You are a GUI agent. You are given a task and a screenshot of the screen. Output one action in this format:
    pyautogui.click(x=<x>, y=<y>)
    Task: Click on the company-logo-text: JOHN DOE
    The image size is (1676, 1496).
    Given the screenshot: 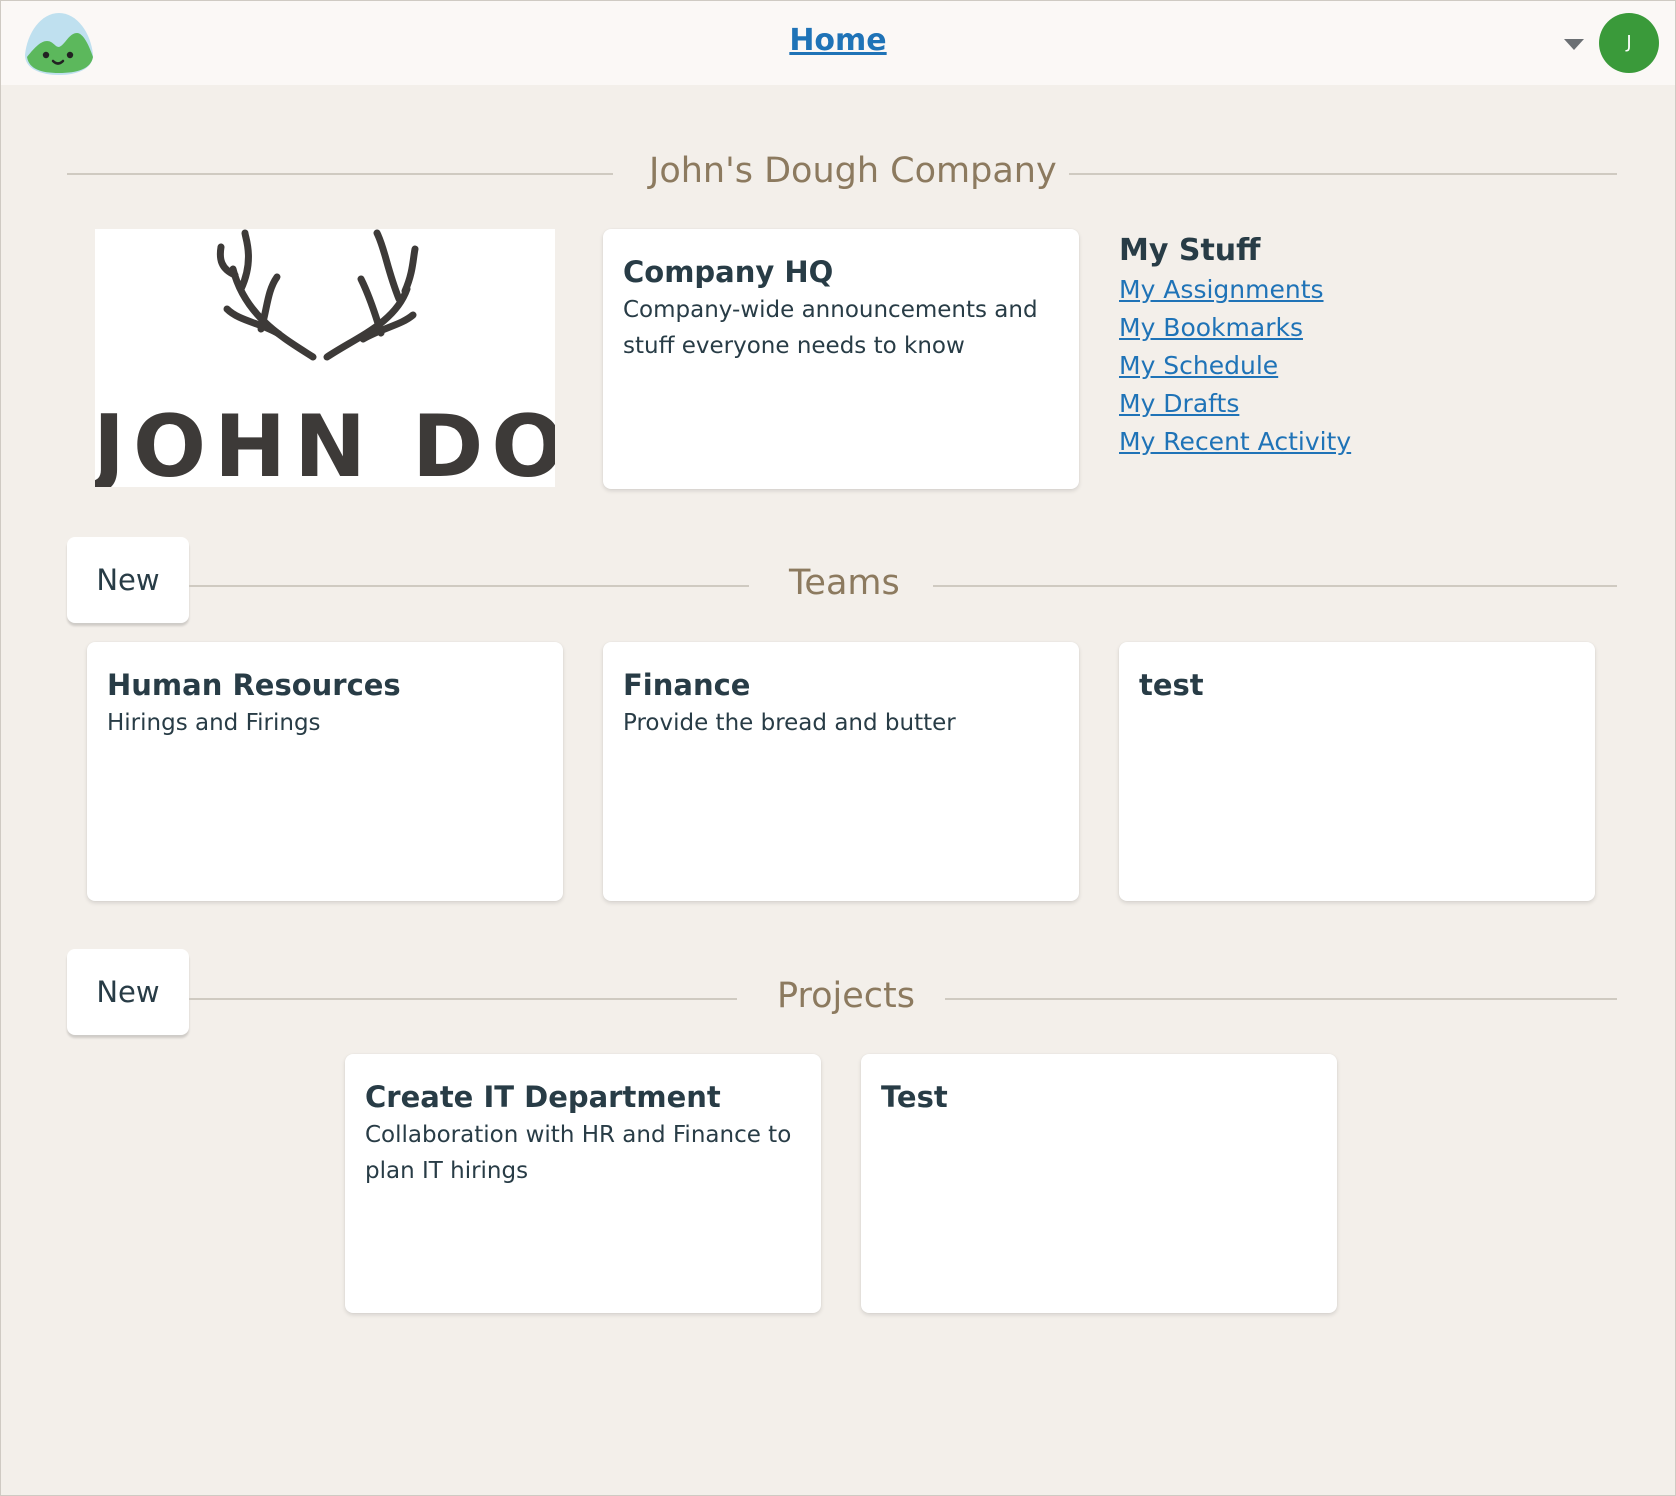 What is the action you would take?
    pyautogui.click(x=325, y=442)
    